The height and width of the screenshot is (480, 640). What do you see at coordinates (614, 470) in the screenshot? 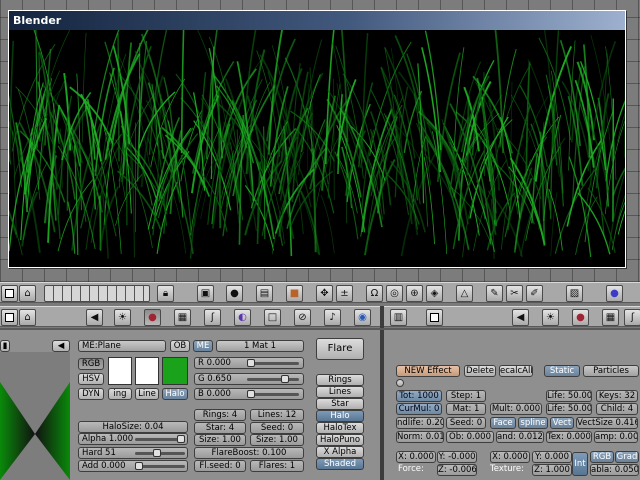
I see `nabla-field: abla: 0.050` at bounding box center [614, 470].